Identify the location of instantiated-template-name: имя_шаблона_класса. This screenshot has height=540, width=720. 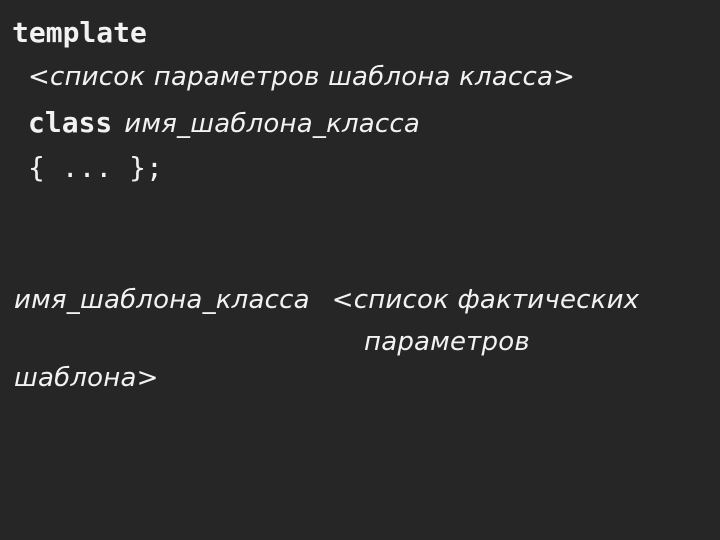
(162, 300).